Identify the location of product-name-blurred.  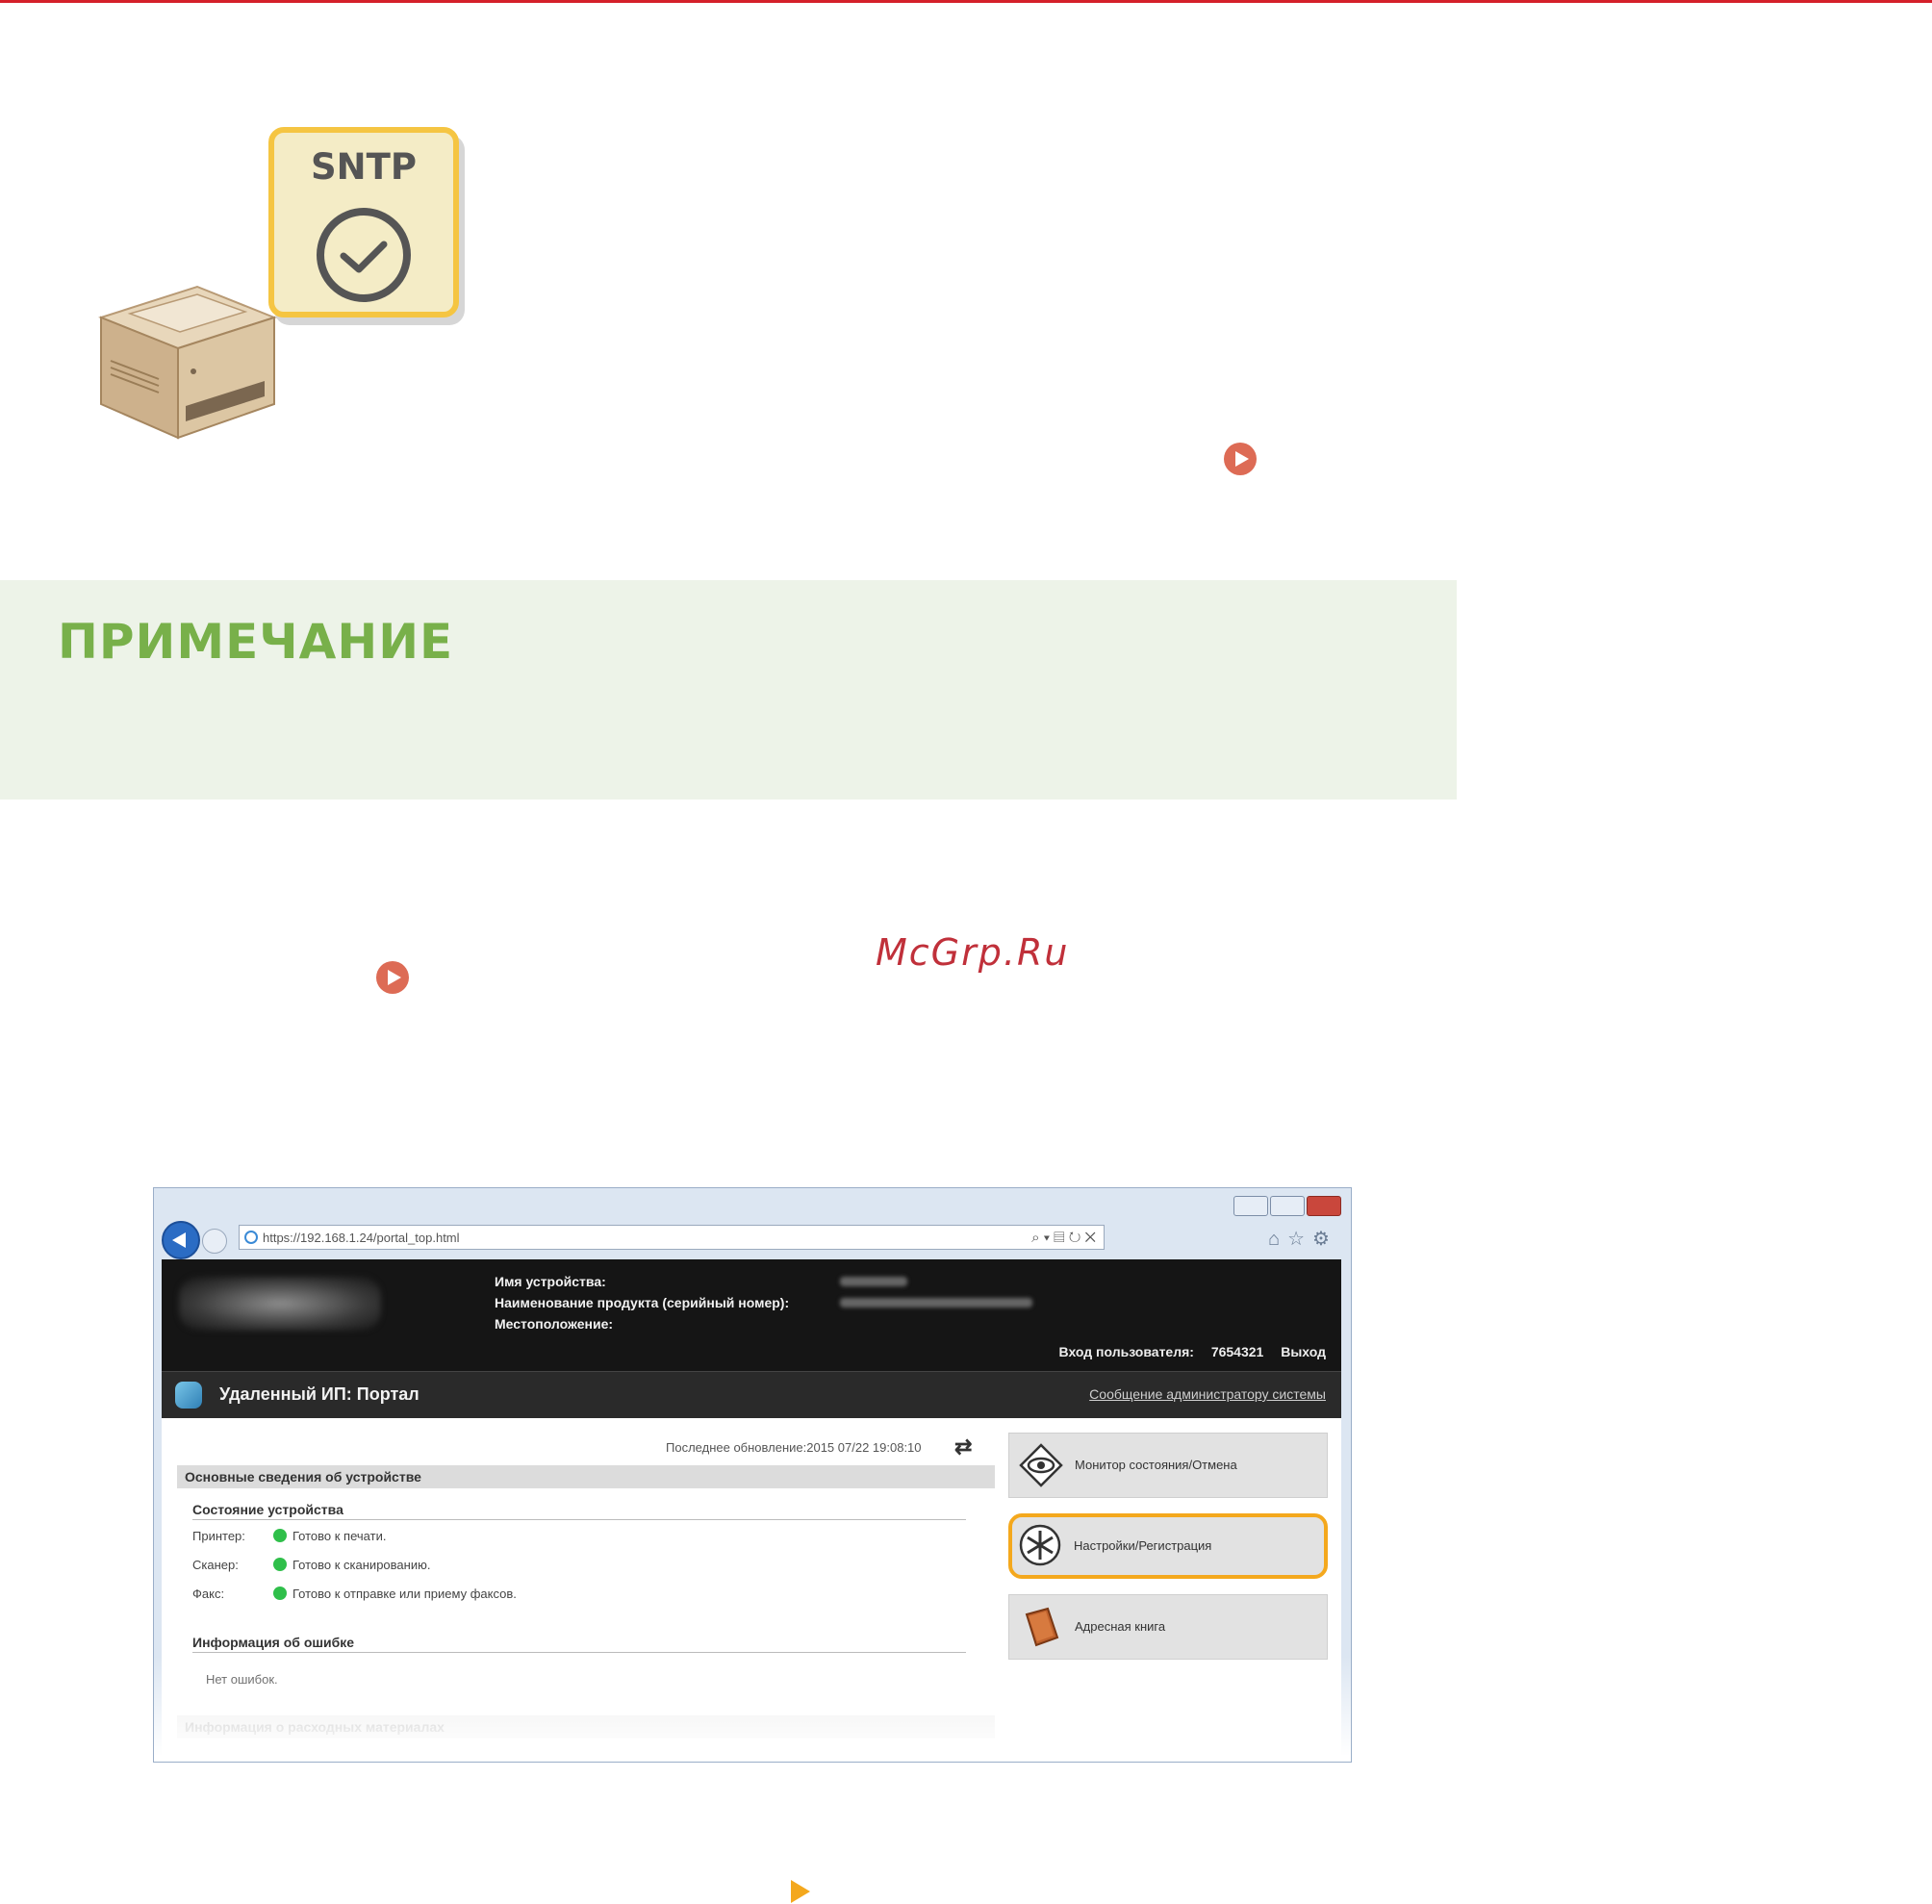
(936, 1302).